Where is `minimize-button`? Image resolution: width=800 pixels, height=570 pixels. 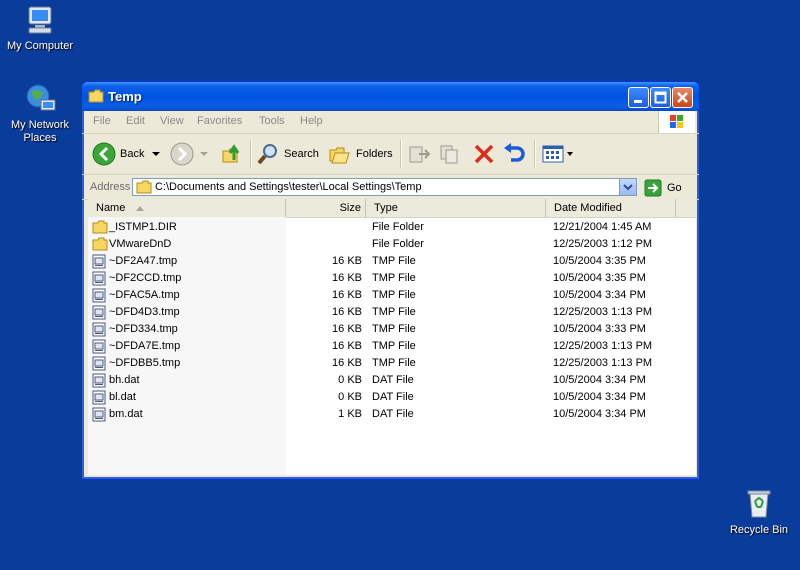 minimize-button is located at coordinates (638, 97).